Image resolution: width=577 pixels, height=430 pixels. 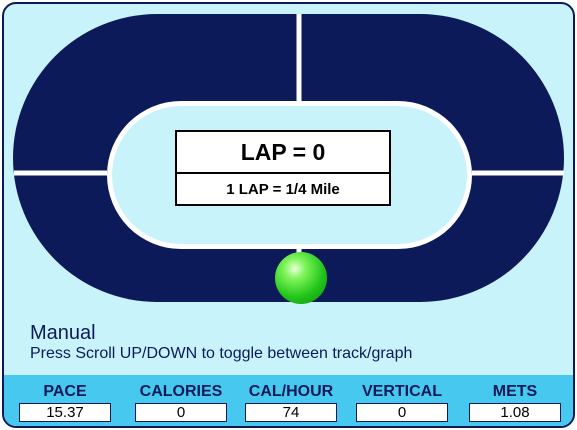 What do you see at coordinates (283, 153) in the screenshot?
I see `lap-count: LAP = 0` at bounding box center [283, 153].